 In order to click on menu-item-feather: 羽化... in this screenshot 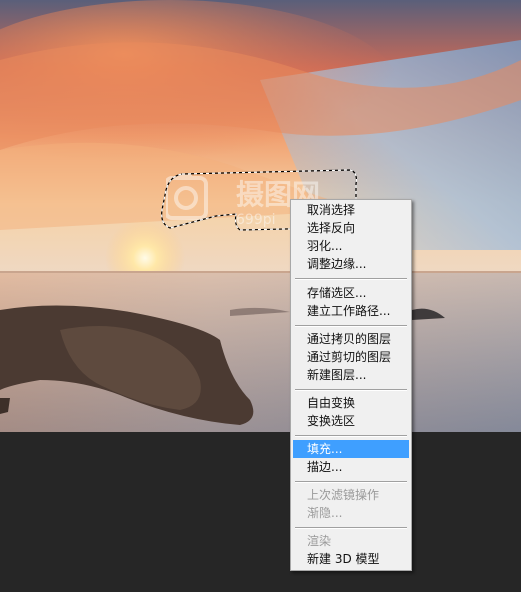, I will do `click(351, 246)`.